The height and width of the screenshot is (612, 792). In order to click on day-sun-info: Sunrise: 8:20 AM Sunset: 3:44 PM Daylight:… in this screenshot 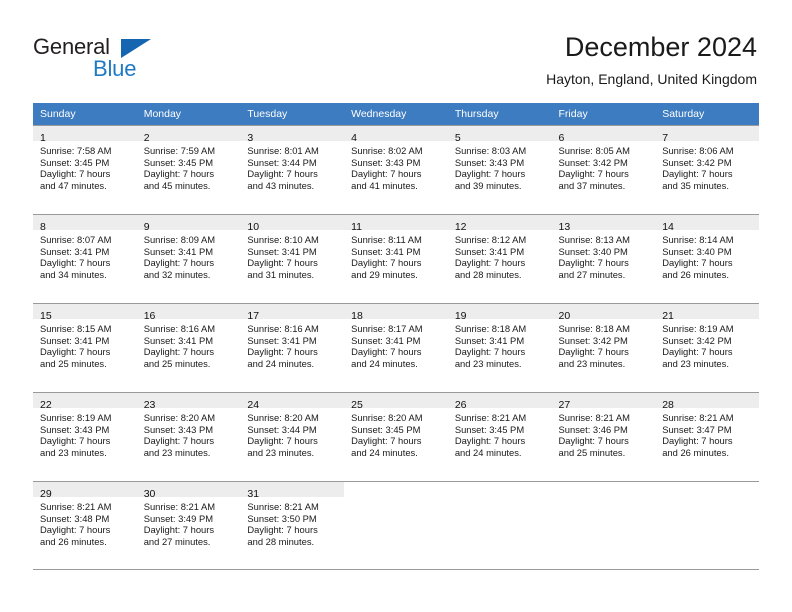, I will do `click(292, 433)`.